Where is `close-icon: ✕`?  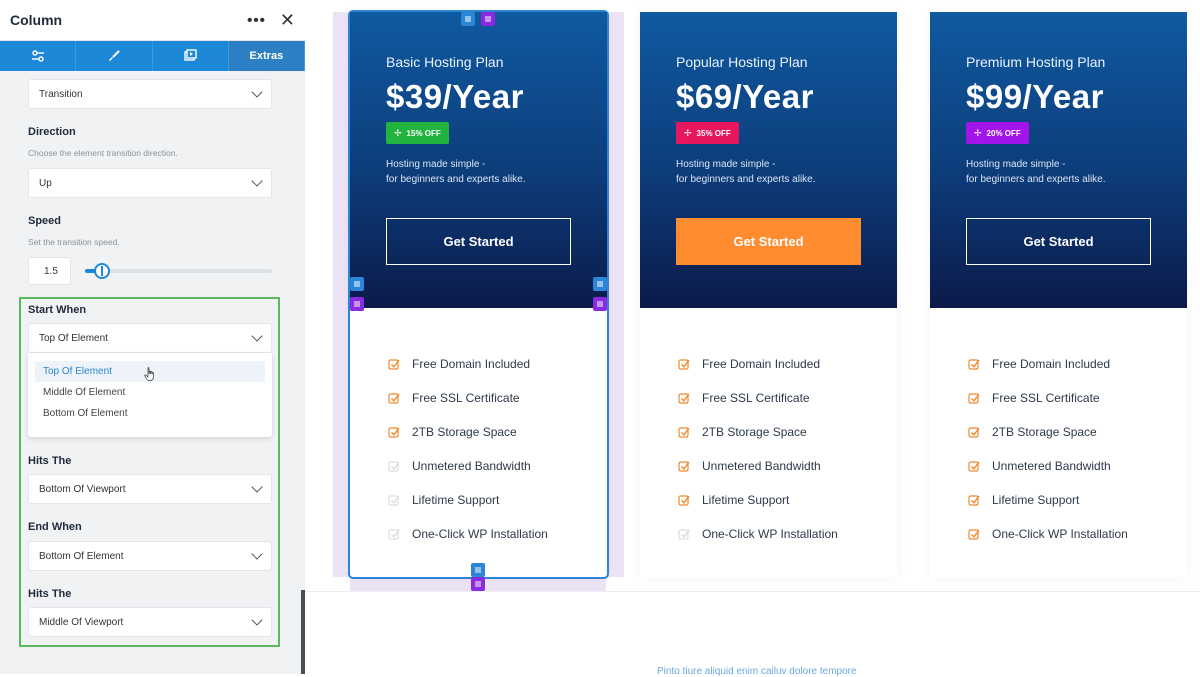
close-icon: ✕ is located at coordinates (287, 20).